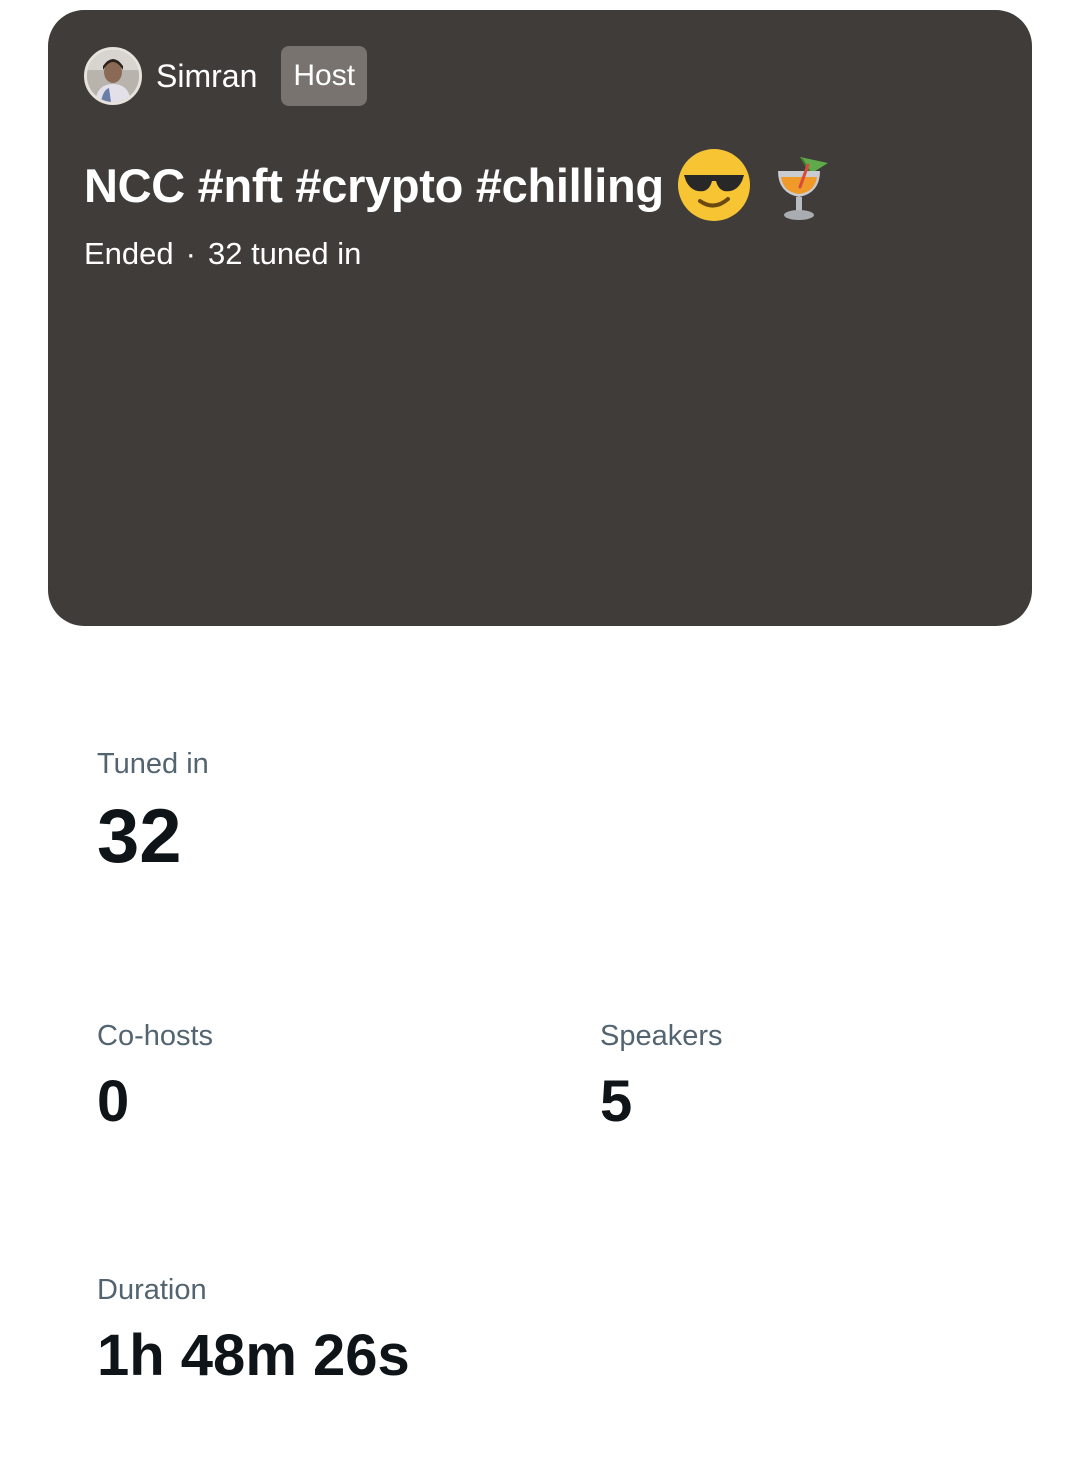  Describe the element at coordinates (155, 1075) in the screenshot. I see `stat-cohosts: Co-hosts 0` at that location.